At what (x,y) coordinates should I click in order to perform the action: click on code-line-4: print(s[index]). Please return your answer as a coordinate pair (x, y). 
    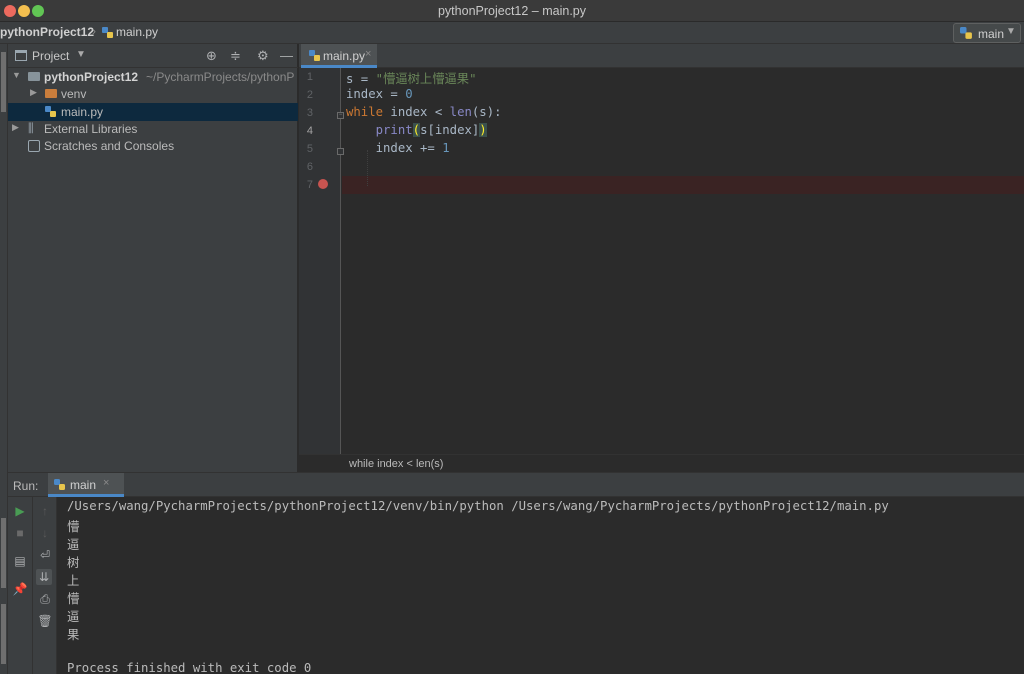
    Looking at the image, I should click on (416, 132).